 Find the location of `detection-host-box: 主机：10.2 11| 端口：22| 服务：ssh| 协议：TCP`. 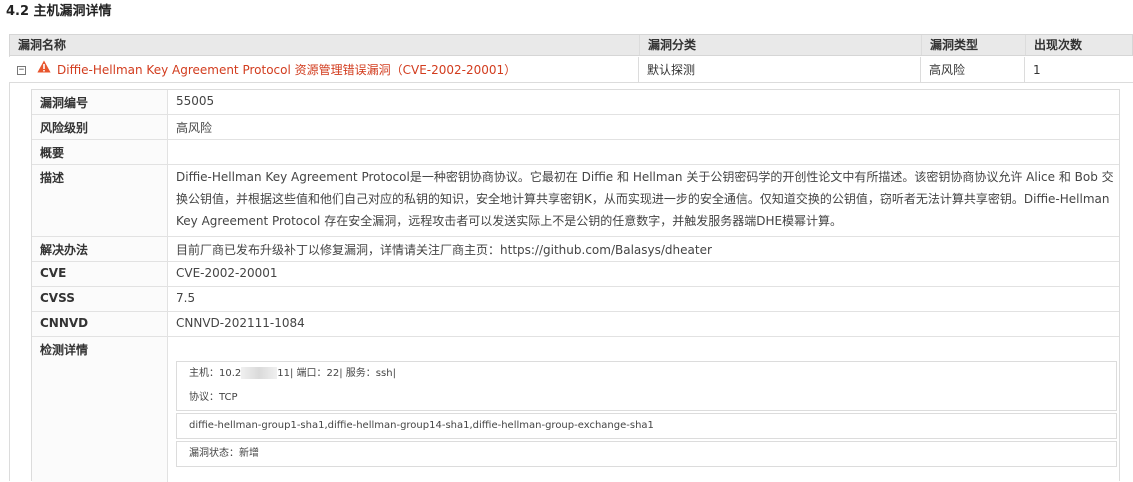

detection-host-box: 主机：10.2 11| 端口：22| 服务：ssh| 协议：TCP is located at coordinates (646, 386).